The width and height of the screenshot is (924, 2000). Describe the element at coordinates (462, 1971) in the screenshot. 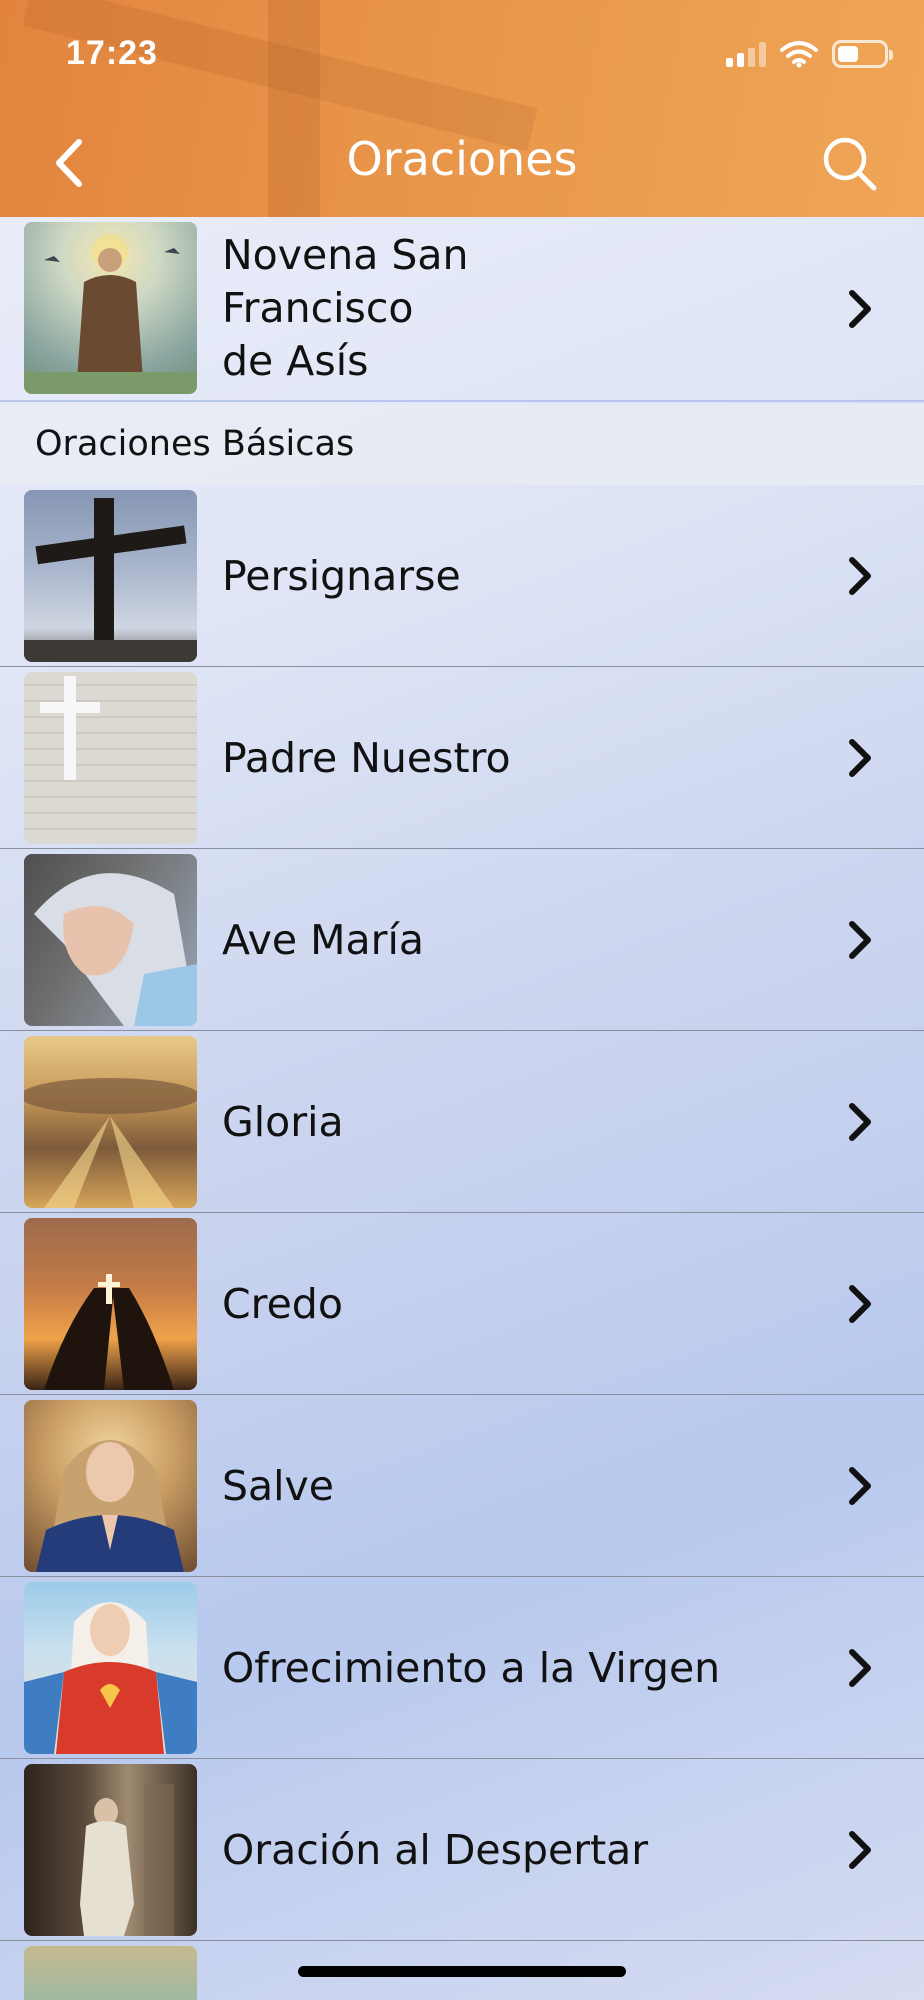

I see `home-indicator` at that location.